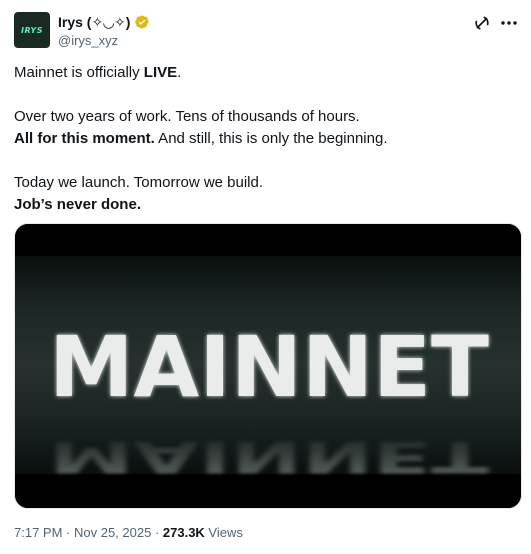 The height and width of the screenshot is (554, 531). What do you see at coordinates (223, 532) in the screenshot?
I see `views-label: Views` at bounding box center [223, 532].